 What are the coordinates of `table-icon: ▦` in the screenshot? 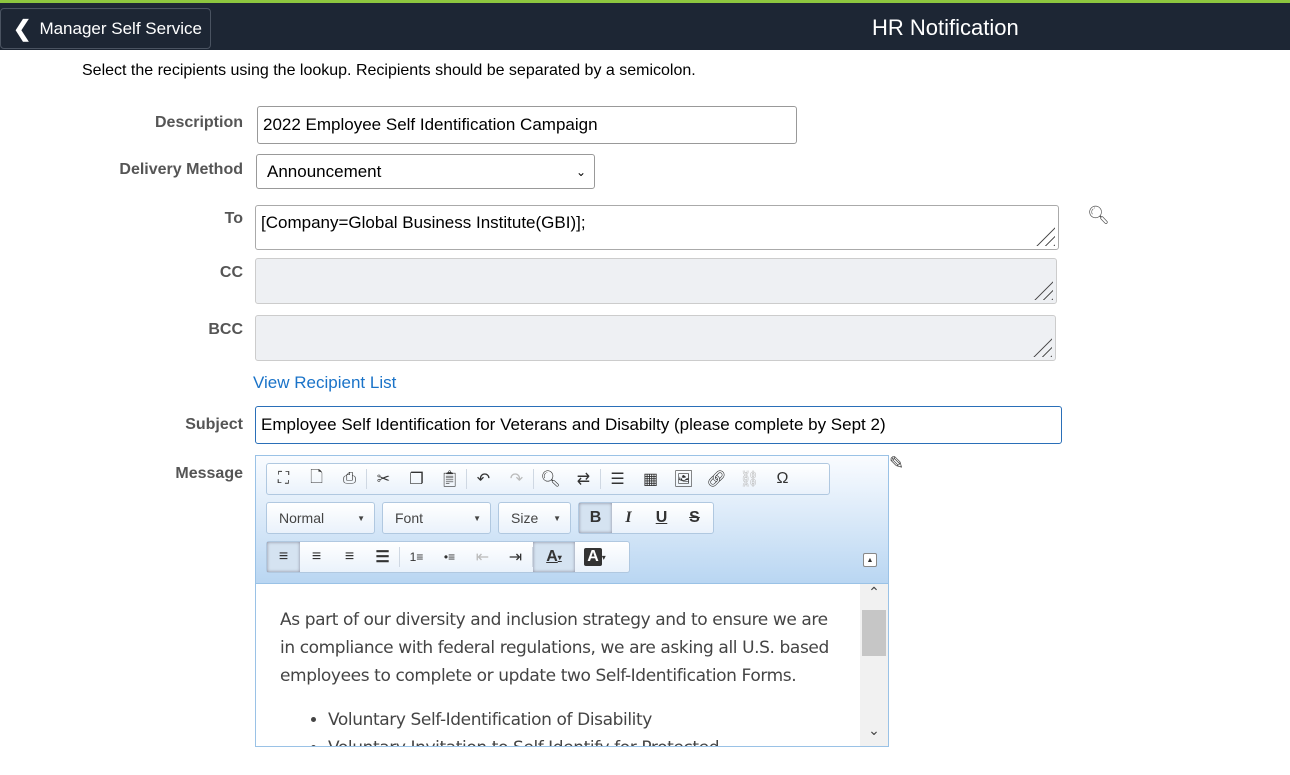 It's located at (650, 479).